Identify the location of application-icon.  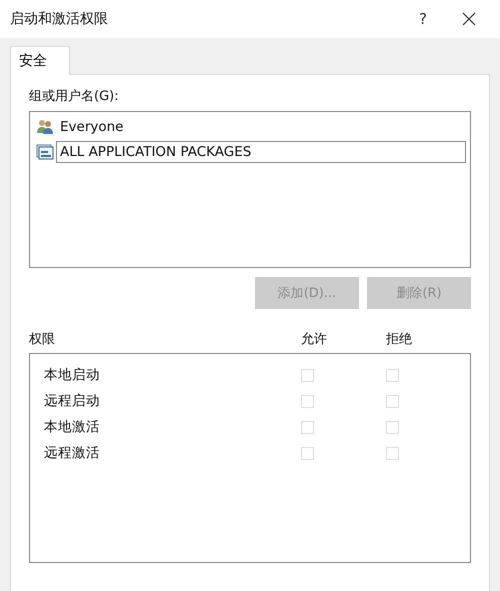
(45, 152).